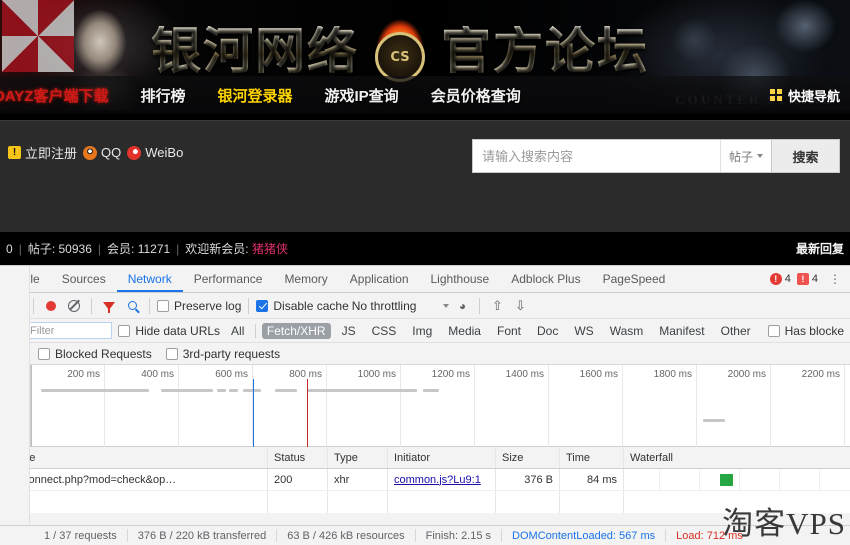 The height and width of the screenshot is (545, 850). Describe the element at coordinates (520, 306) in the screenshot. I see `export-har-icon: ⇩` at that location.